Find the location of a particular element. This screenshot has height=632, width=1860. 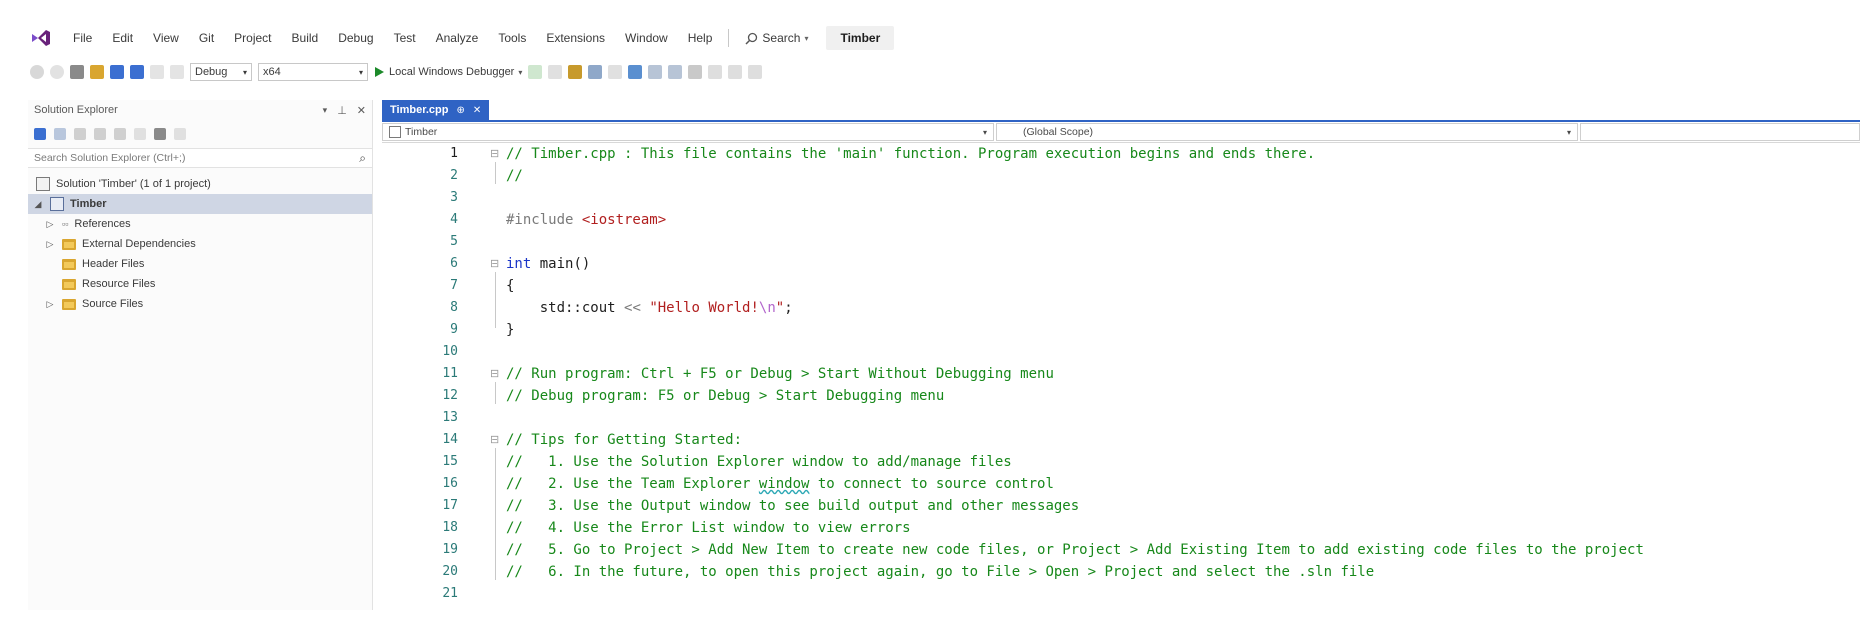

properties-icon is located at coordinates (160, 134).